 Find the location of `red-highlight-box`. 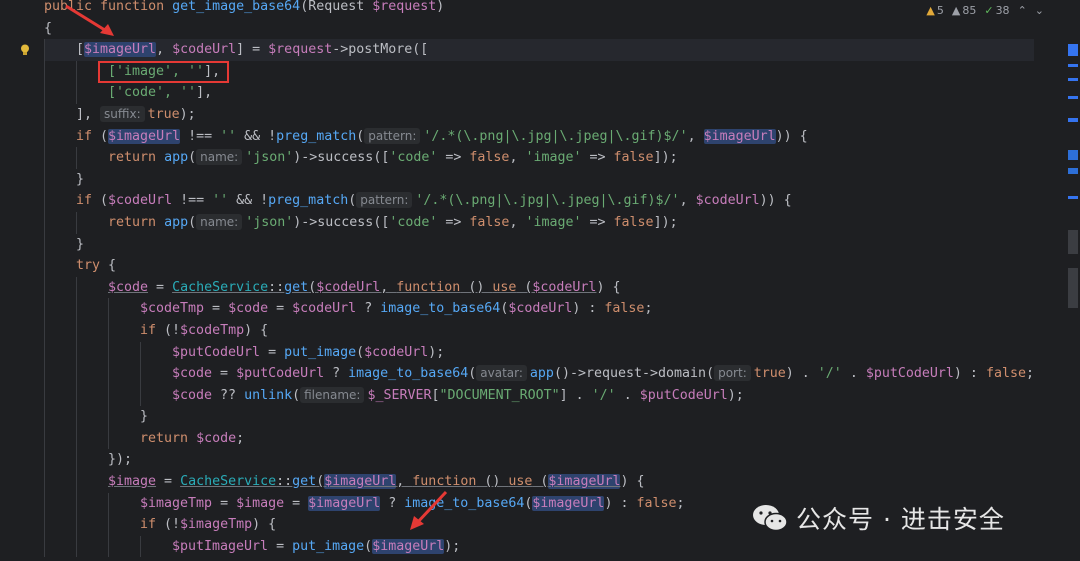

red-highlight-box is located at coordinates (163, 72).